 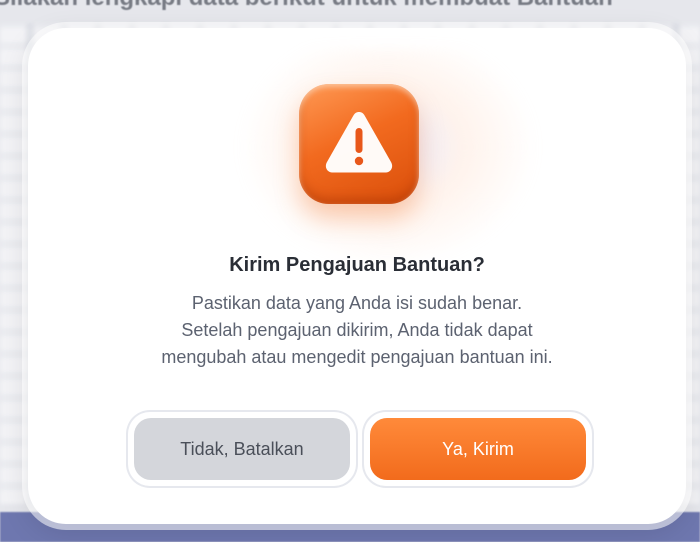 What do you see at coordinates (357, 303) in the screenshot?
I see `dialog-message-line: Pastikan data yang Anda isi sudah benar.` at bounding box center [357, 303].